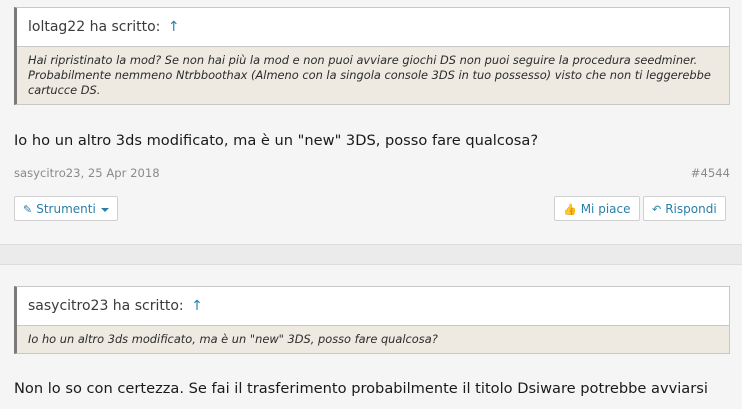 Image resolution: width=742 pixels, height=409 pixels. What do you see at coordinates (373, 306) in the screenshot?
I see `quote-header: sasycitro23 ha scritto: ↑` at bounding box center [373, 306].